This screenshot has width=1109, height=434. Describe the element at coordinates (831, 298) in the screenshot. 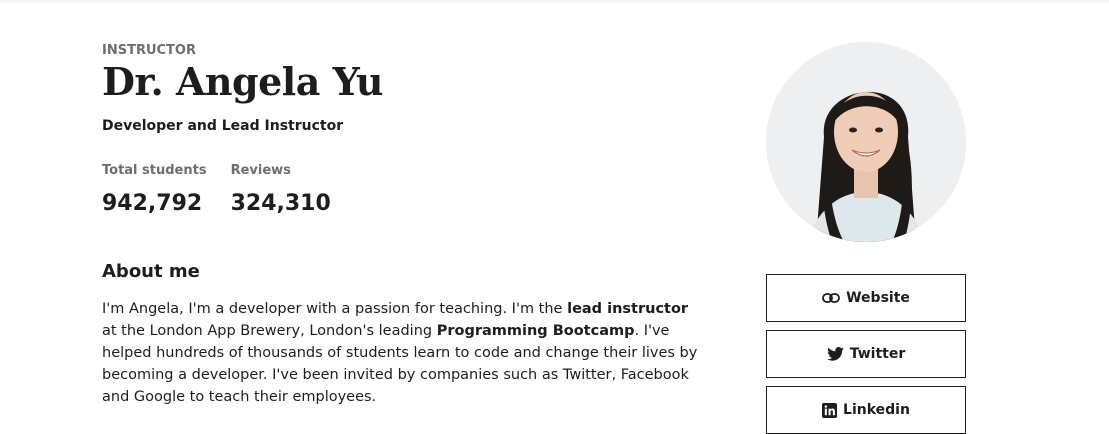

I see `link-icon` at that location.